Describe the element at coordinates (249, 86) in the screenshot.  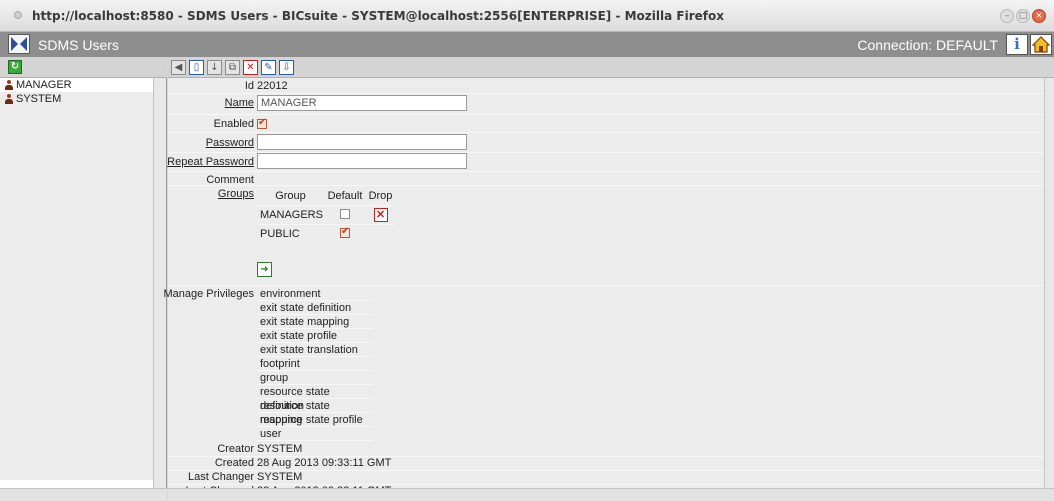
I see `id-label: Id` at that location.